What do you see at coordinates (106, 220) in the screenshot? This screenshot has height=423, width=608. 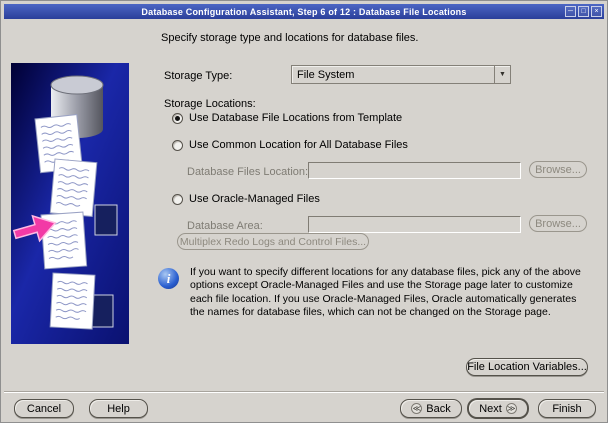 I see `photo-icon` at bounding box center [106, 220].